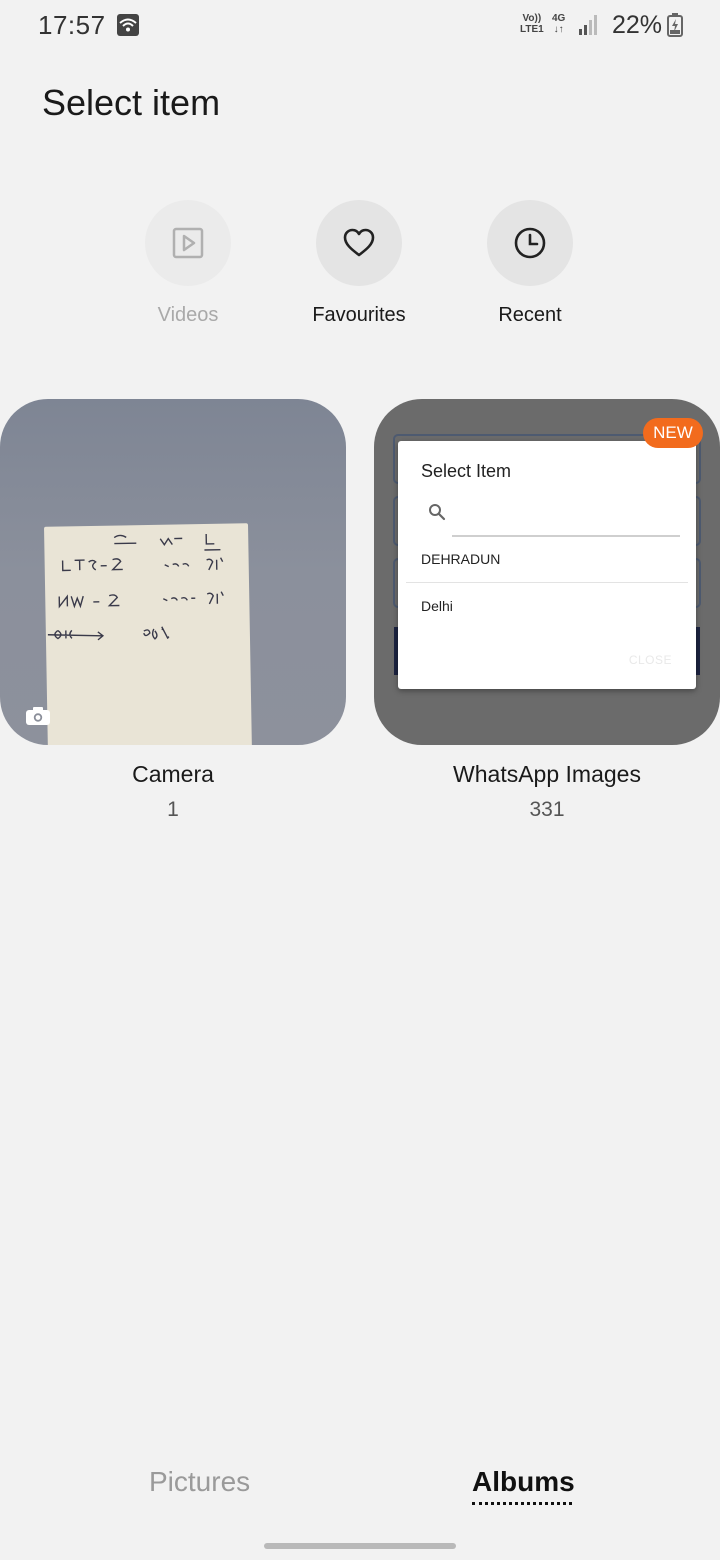  I want to click on whatsapp-album-thumbnail: Select Item DEHRADUN Delhi CLOSE, so click(547, 572).